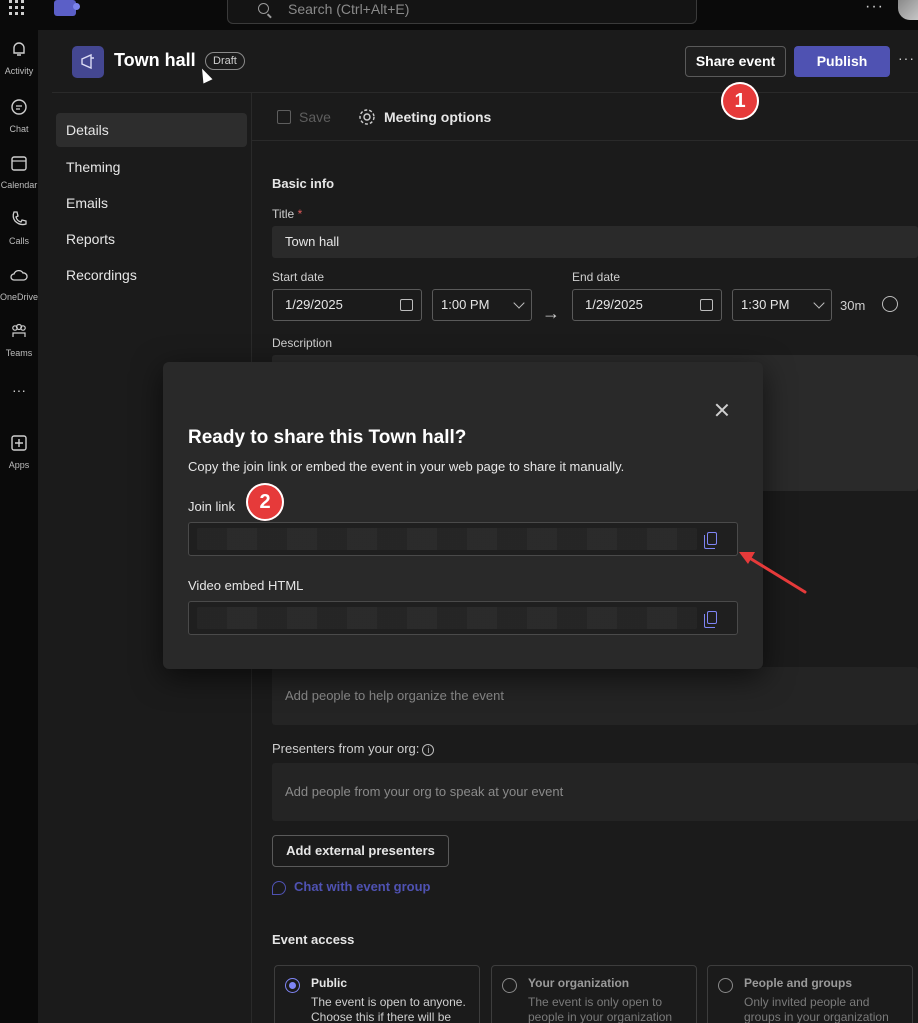 This screenshot has height=1023, width=918. Describe the element at coordinates (353, 748) in the screenshot. I see `presenters-label: Presenters from your org: i` at that location.